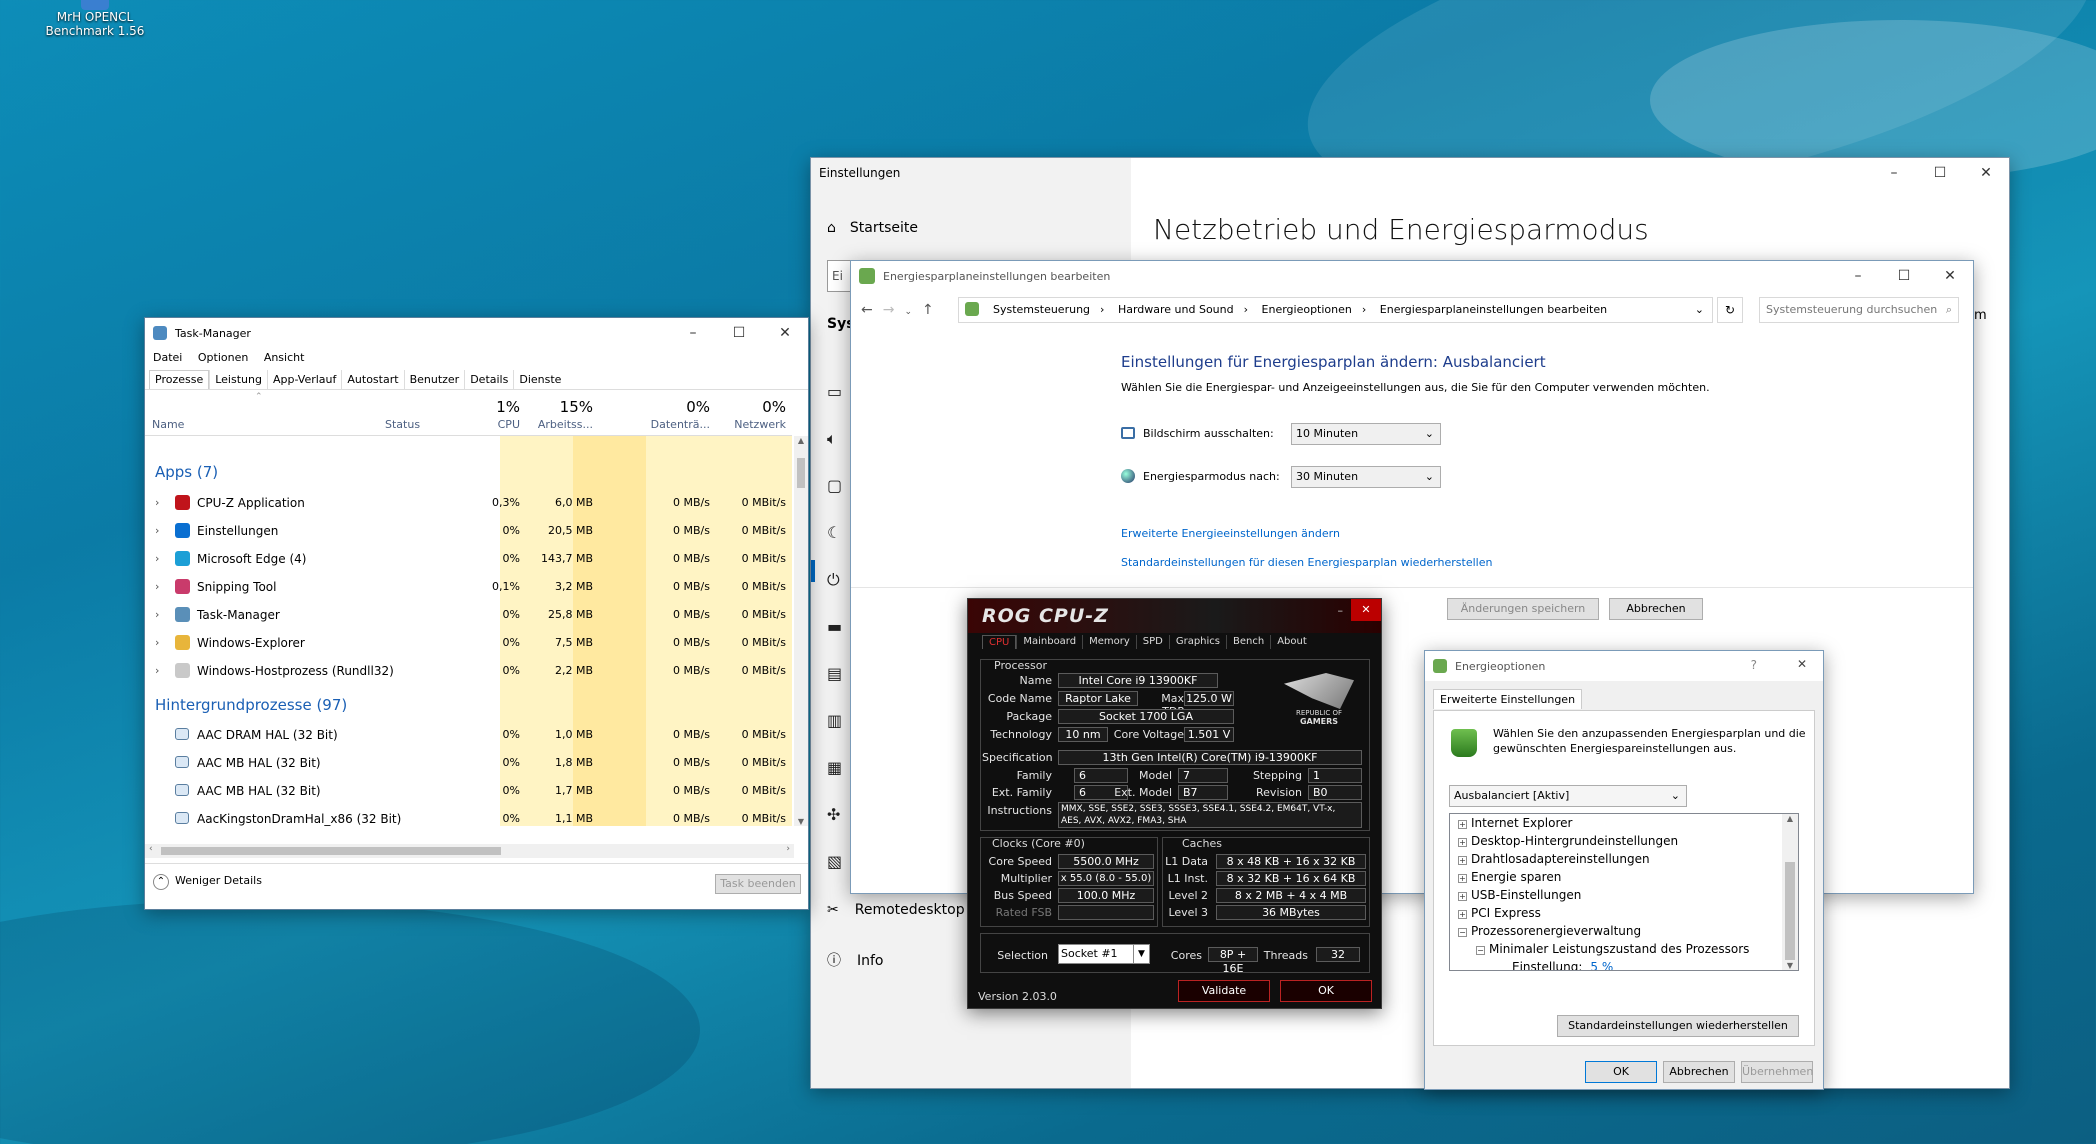  I want to click on col-name: Name, so click(168, 424).